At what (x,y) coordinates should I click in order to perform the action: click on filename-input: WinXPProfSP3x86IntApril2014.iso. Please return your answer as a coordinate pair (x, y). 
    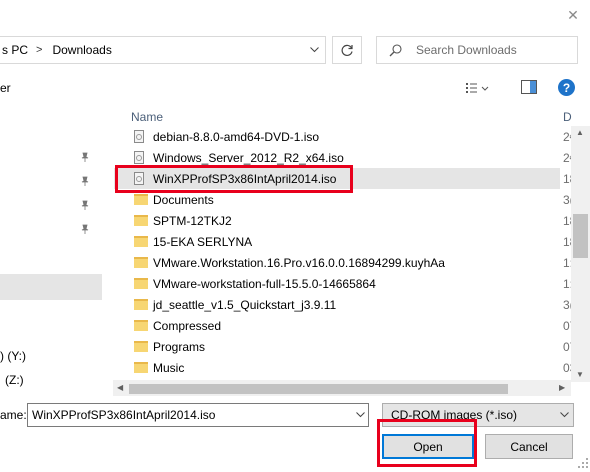
    Looking at the image, I should click on (198, 415).